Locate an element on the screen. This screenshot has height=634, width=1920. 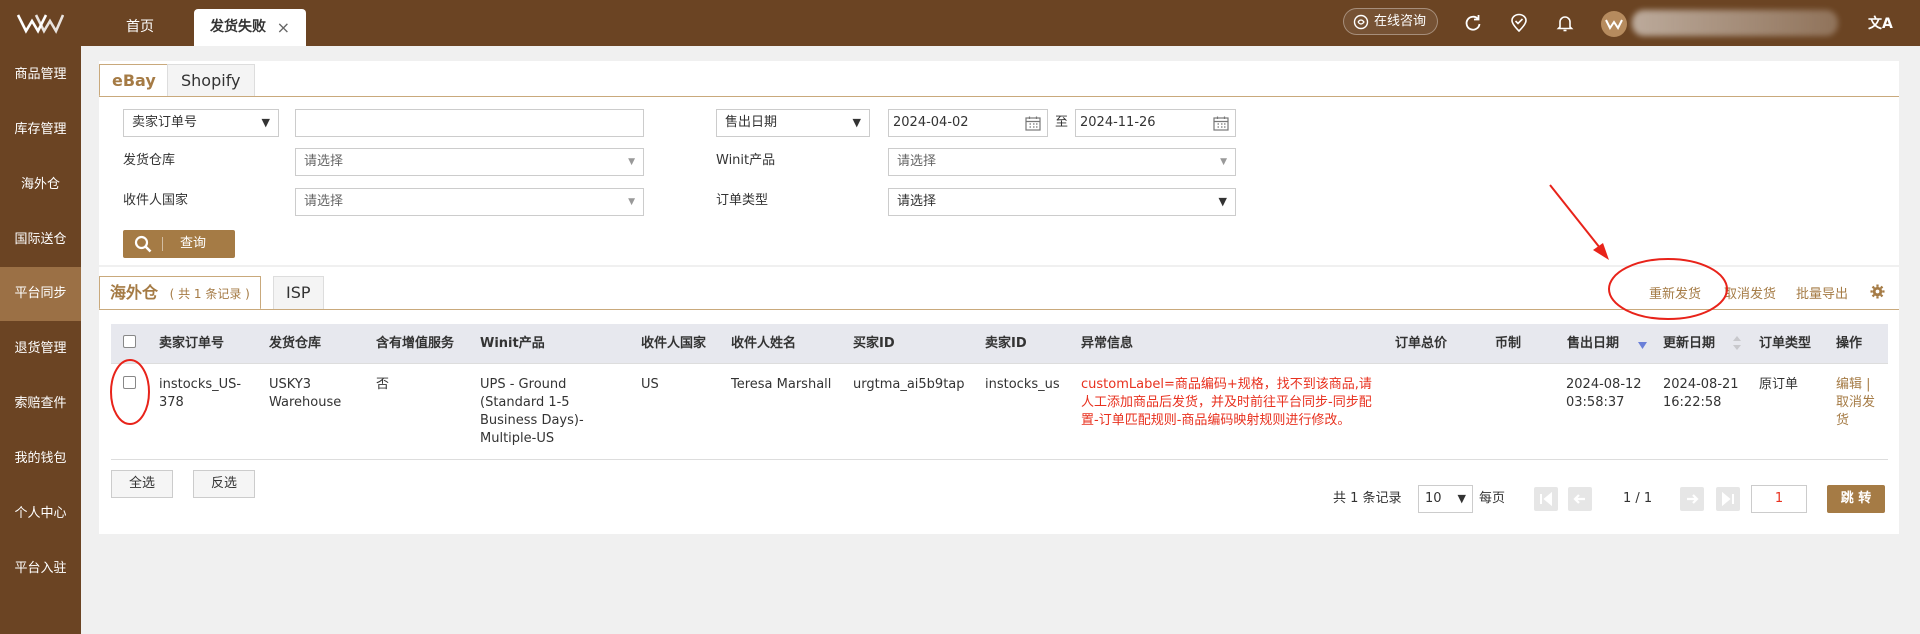
cell-order-type: 原订单 is located at coordinates (1779, 384).